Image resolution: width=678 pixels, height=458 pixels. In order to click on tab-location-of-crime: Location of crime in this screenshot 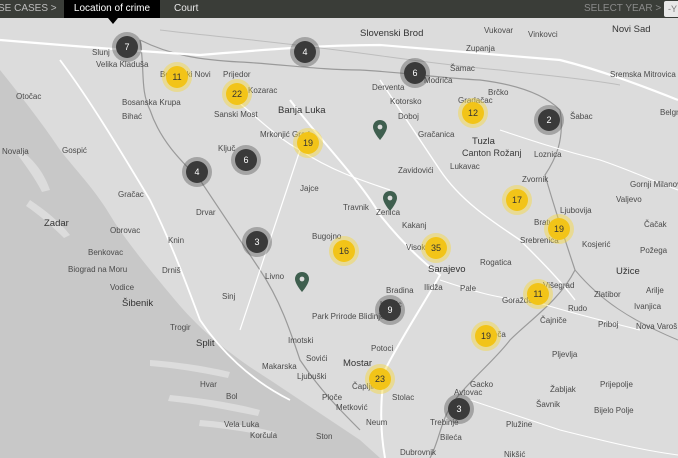, I will do `click(112, 9)`.